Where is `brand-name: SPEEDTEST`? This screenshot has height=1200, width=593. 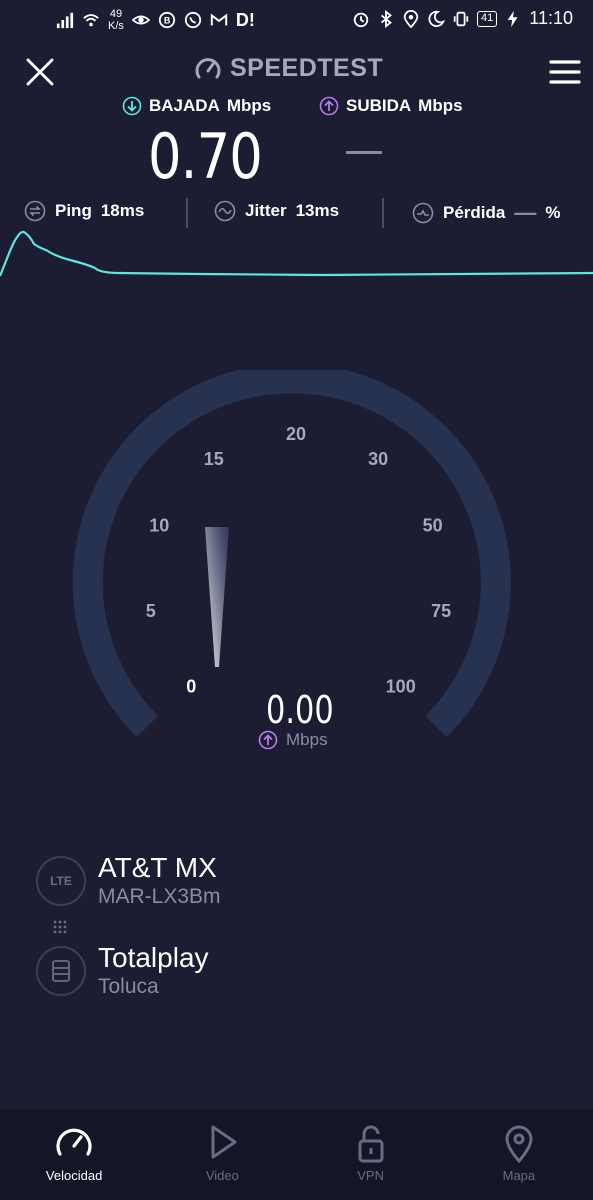 brand-name: SPEEDTEST is located at coordinates (307, 68).